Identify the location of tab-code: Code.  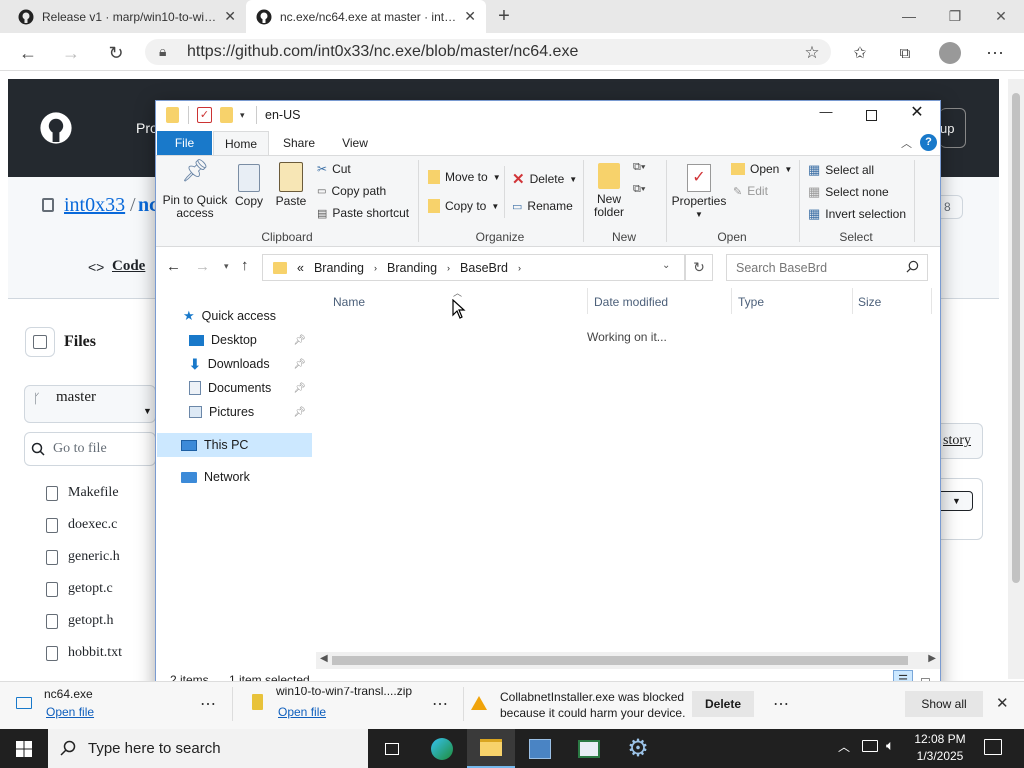
(128, 266).